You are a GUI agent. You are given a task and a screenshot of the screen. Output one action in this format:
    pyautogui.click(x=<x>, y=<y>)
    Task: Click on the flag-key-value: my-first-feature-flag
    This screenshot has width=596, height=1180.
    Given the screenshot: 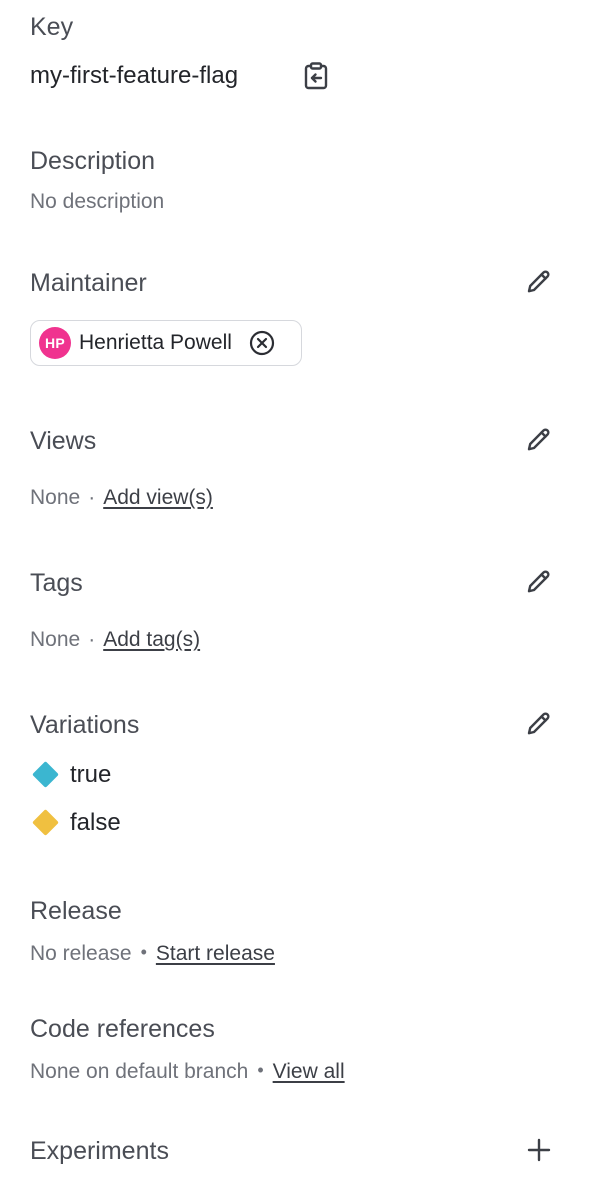 What is the action you would take?
    pyautogui.click(x=134, y=75)
    